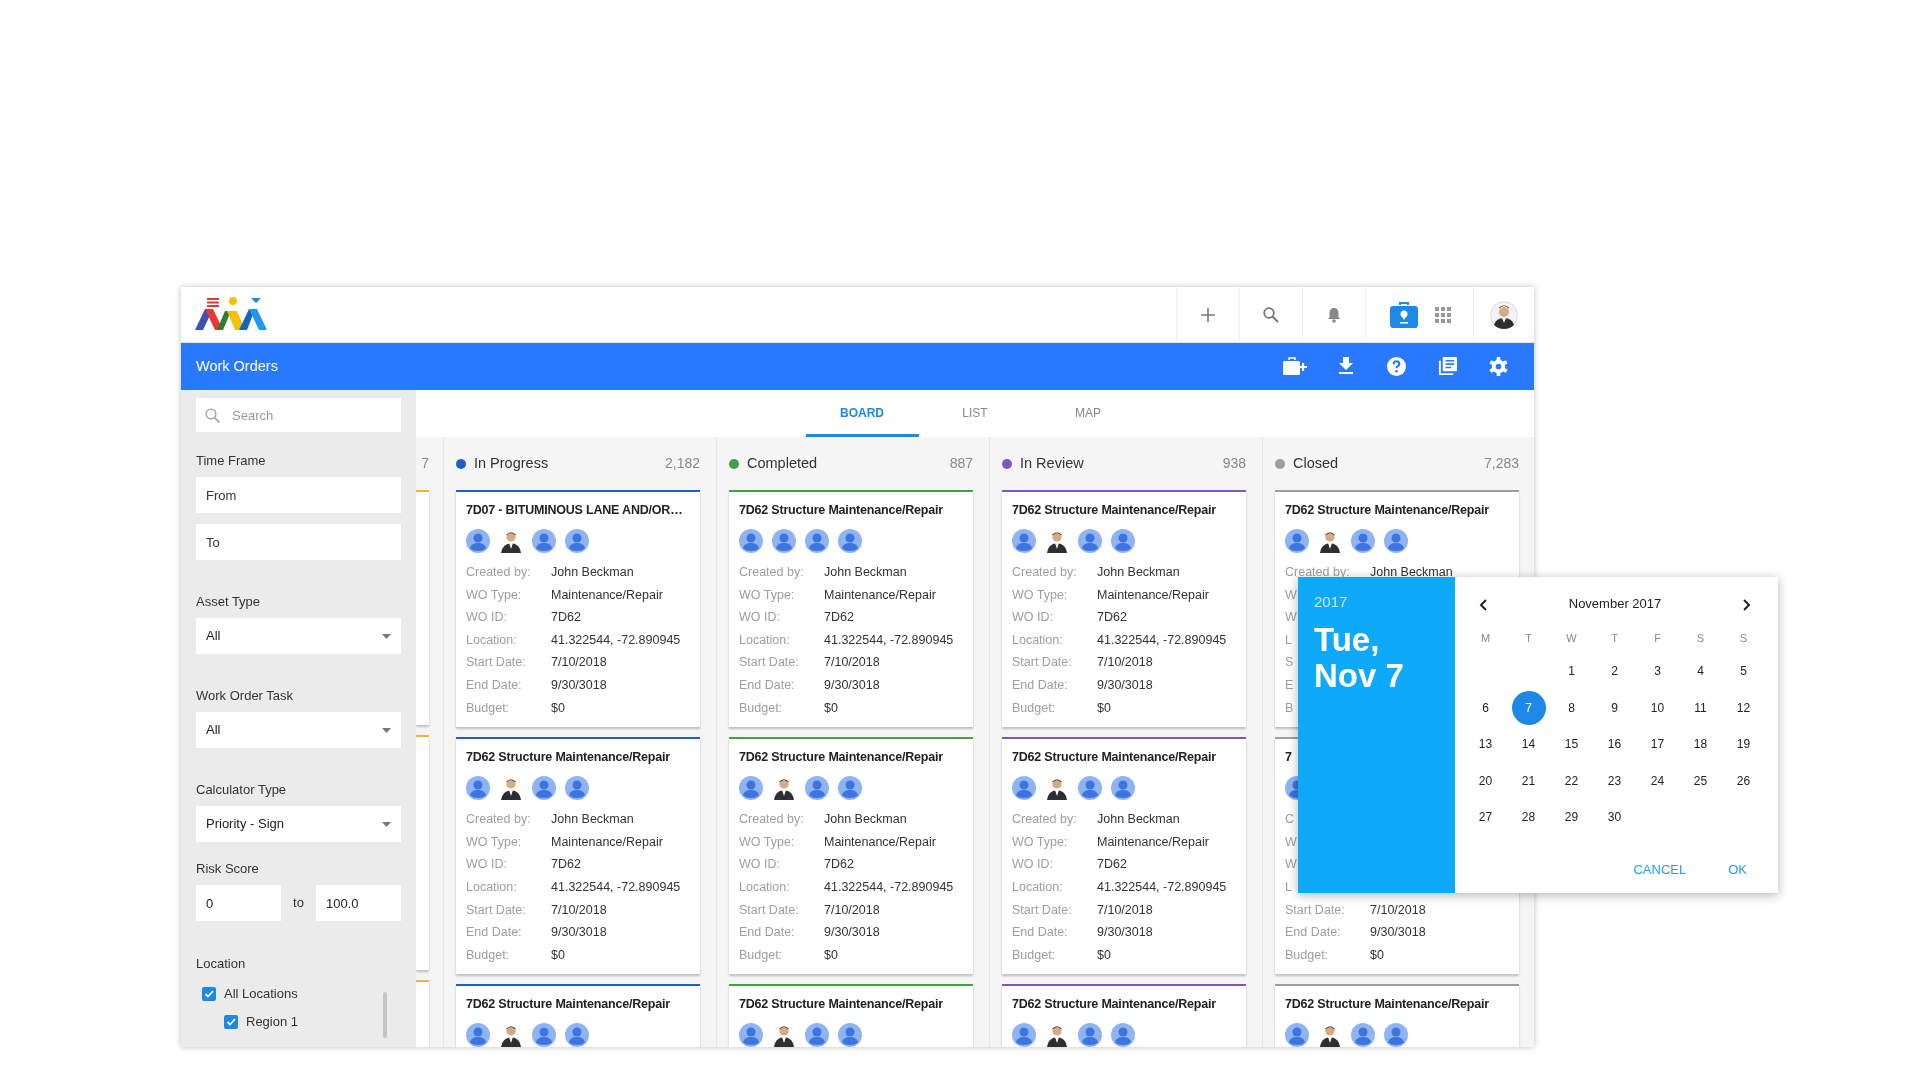 This screenshot has height=1080, width=1920. What do you see at coordinates (298, 415) in the screenshot?
I see `search-field: Search` at bounding box center [298, 415].